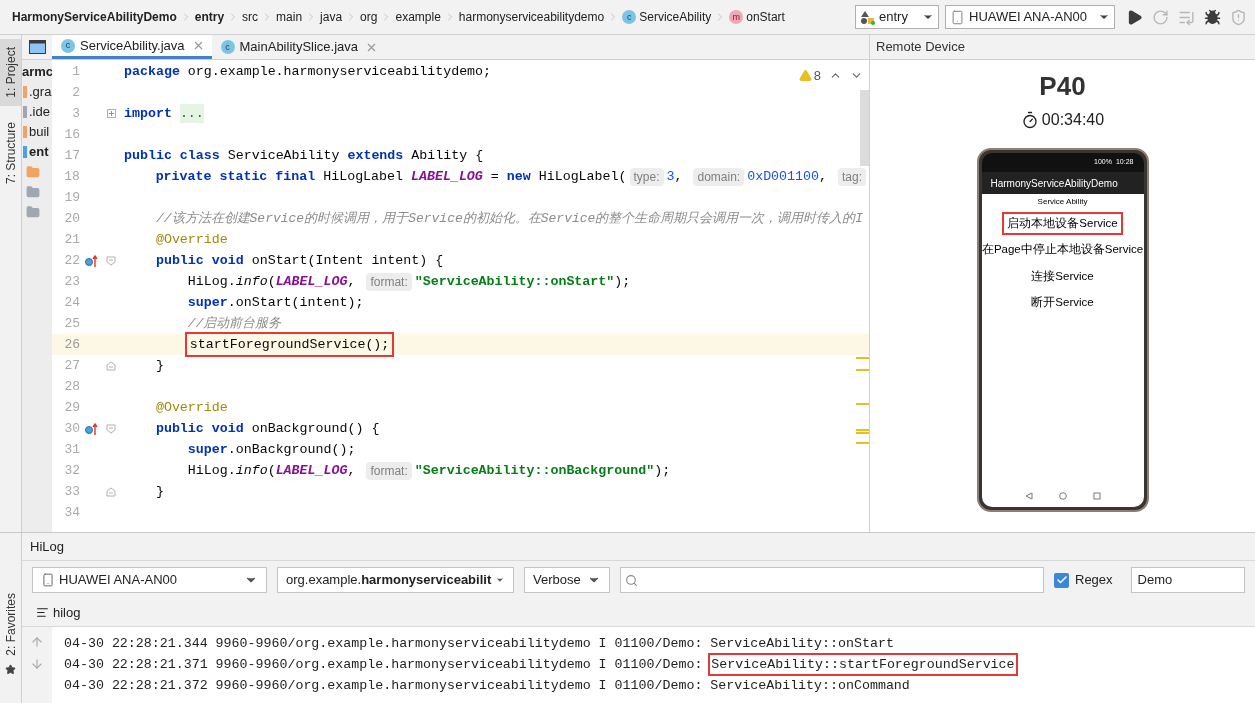  What do you see at coordinates (37, 72) in the screenshot?
I see `tree-item: armc` at bounding box center [37, 72].